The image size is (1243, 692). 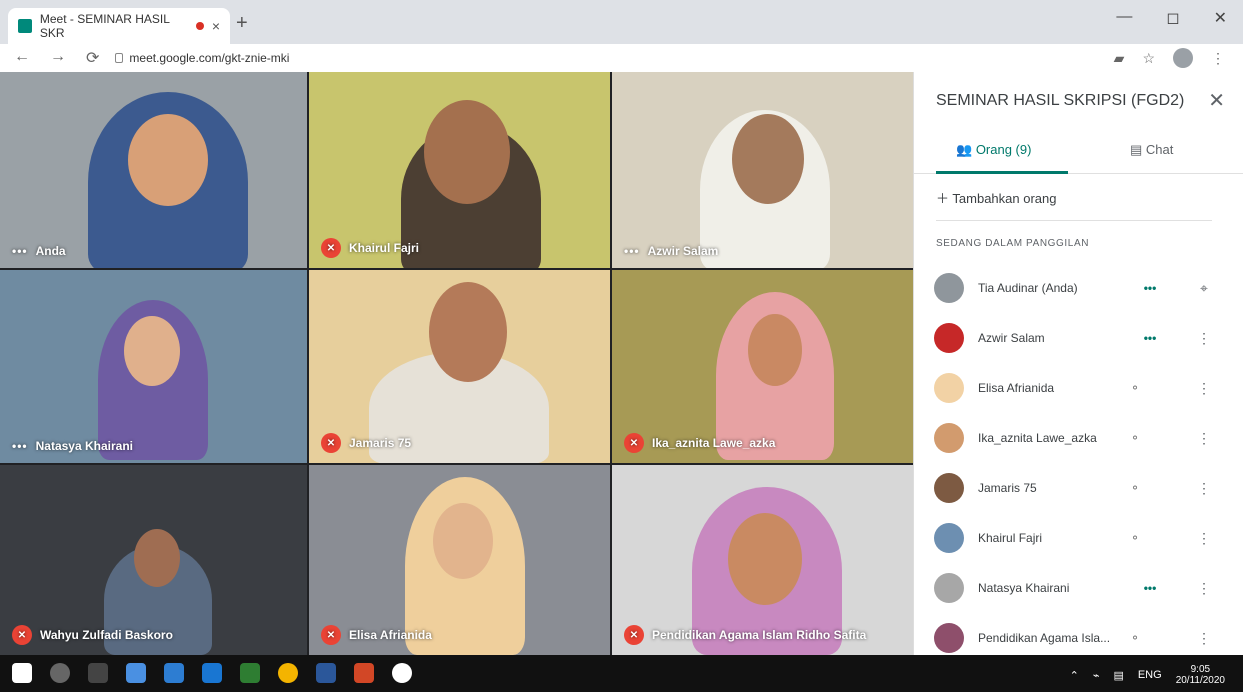 I want to click on app-icon, so click(x=250, y=673).